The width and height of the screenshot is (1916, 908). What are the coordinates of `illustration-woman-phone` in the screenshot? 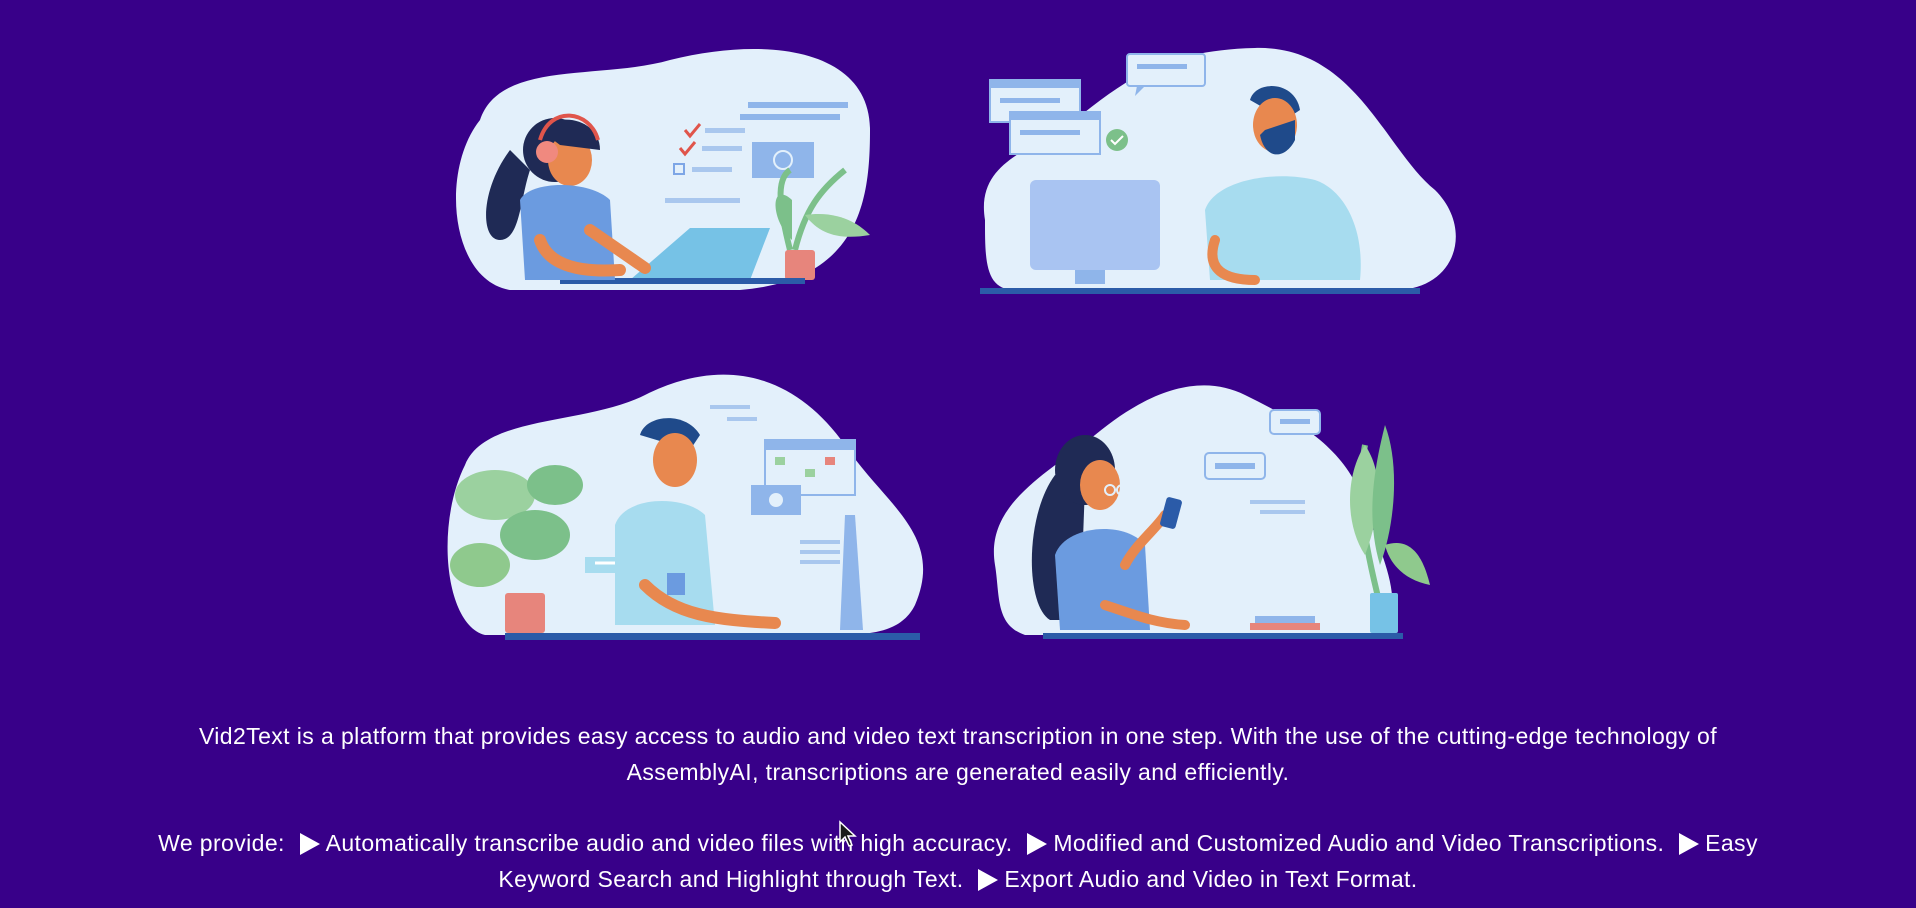 It's located at (1215, 505).